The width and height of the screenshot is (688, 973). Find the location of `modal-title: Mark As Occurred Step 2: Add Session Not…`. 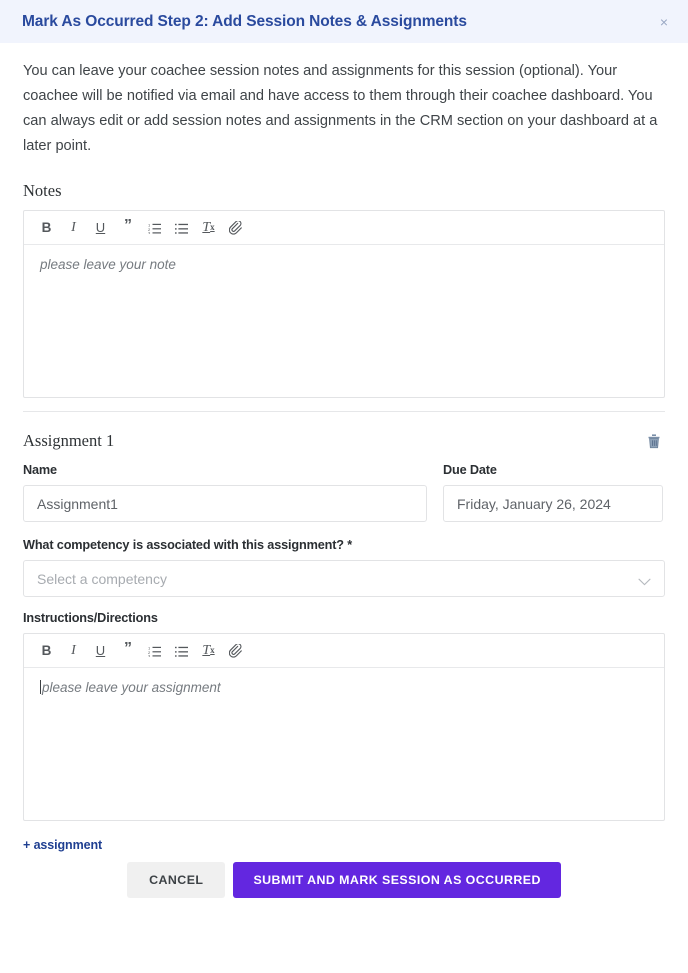

modal-title: Mark As Occurred Step 2: Add Session Not… is located at coordinates (244, 21).